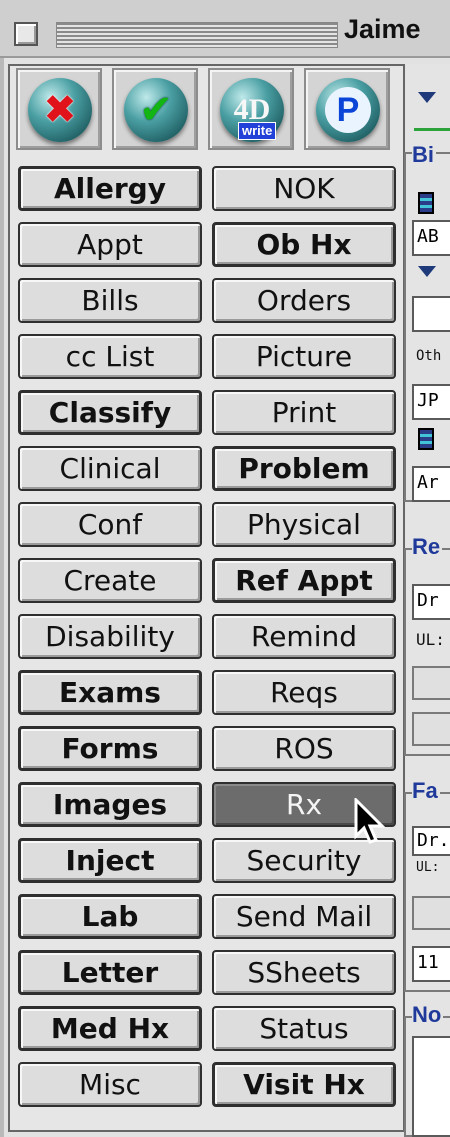 The height and width of the screenshot is (1137, 450). What do you see at coordinates (304, 692) in the screenshot?
I see `reqs-button: Reqs` at bounding box center [304, 692].